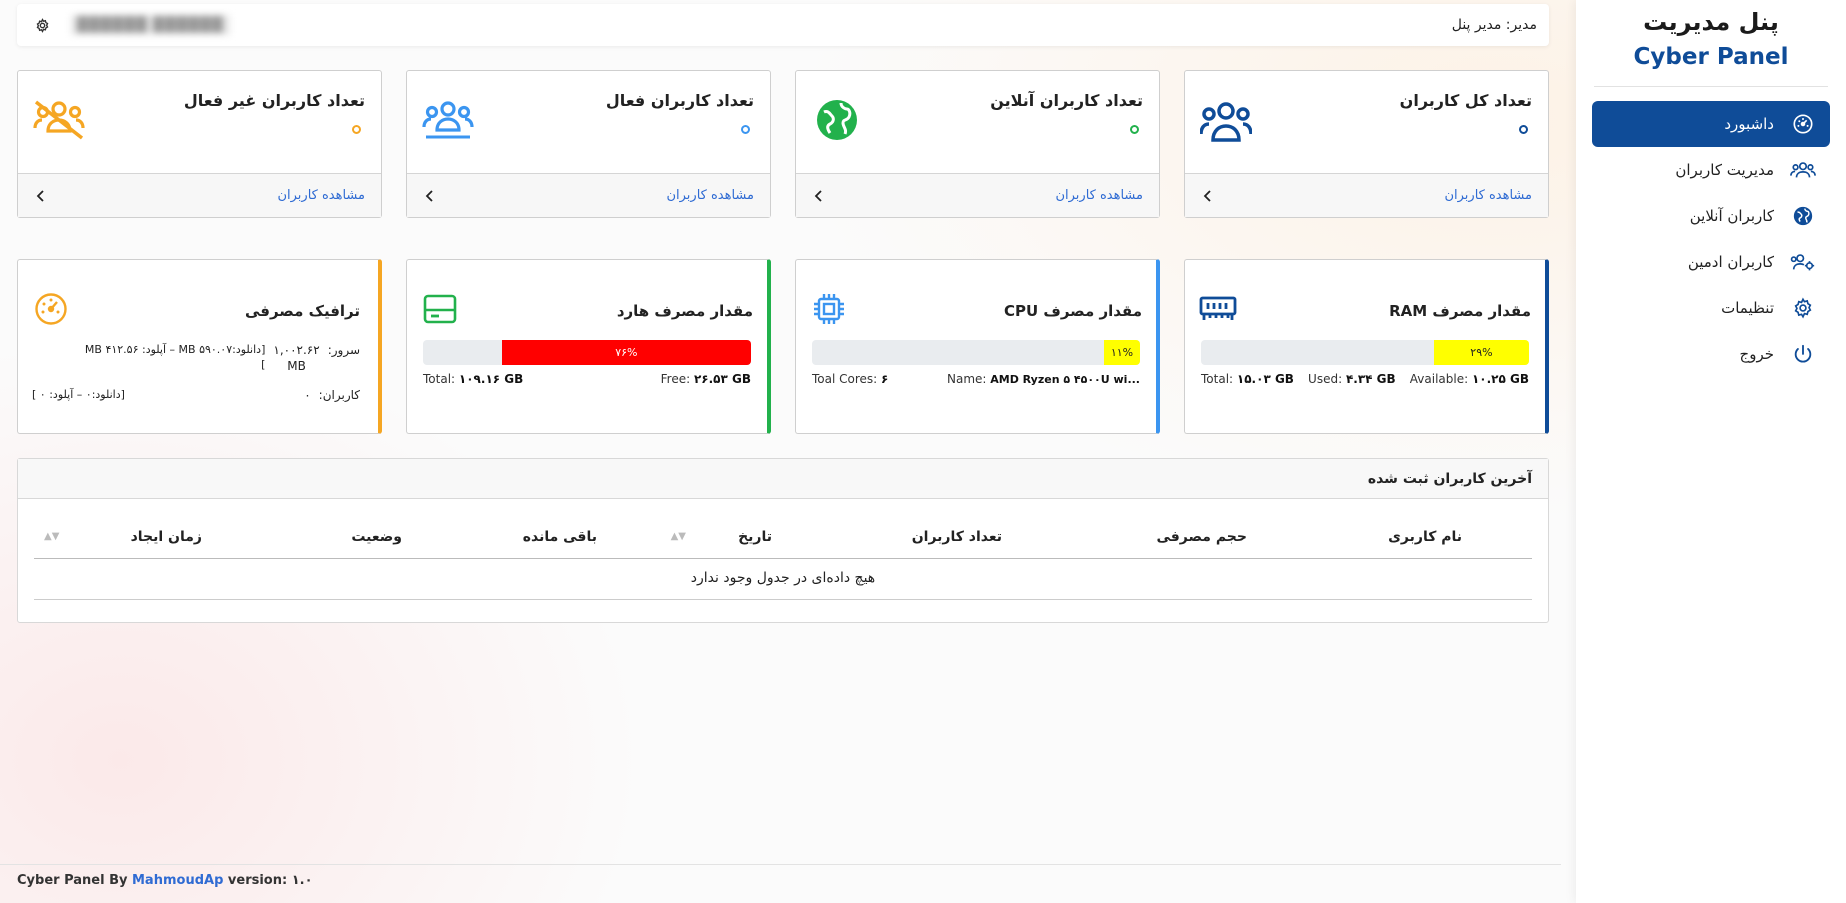 This screenshot has height=903, width=1846. Describe the element at coordinates (1711, 354) in the screenshot. I see `sidebar-item-logout: خروج` at that location.